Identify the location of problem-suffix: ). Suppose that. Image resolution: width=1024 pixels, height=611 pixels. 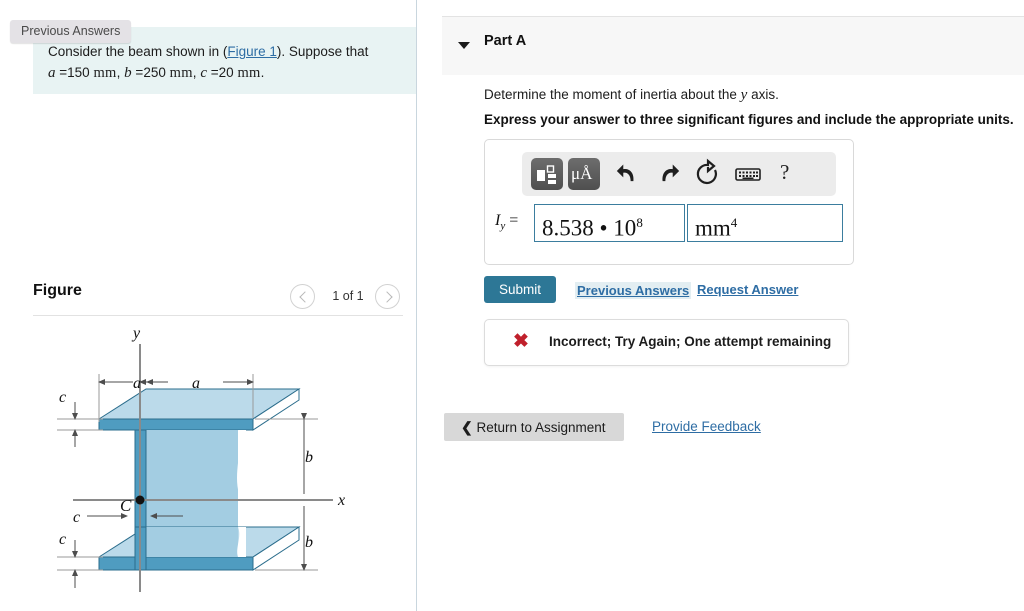
(322, 51).